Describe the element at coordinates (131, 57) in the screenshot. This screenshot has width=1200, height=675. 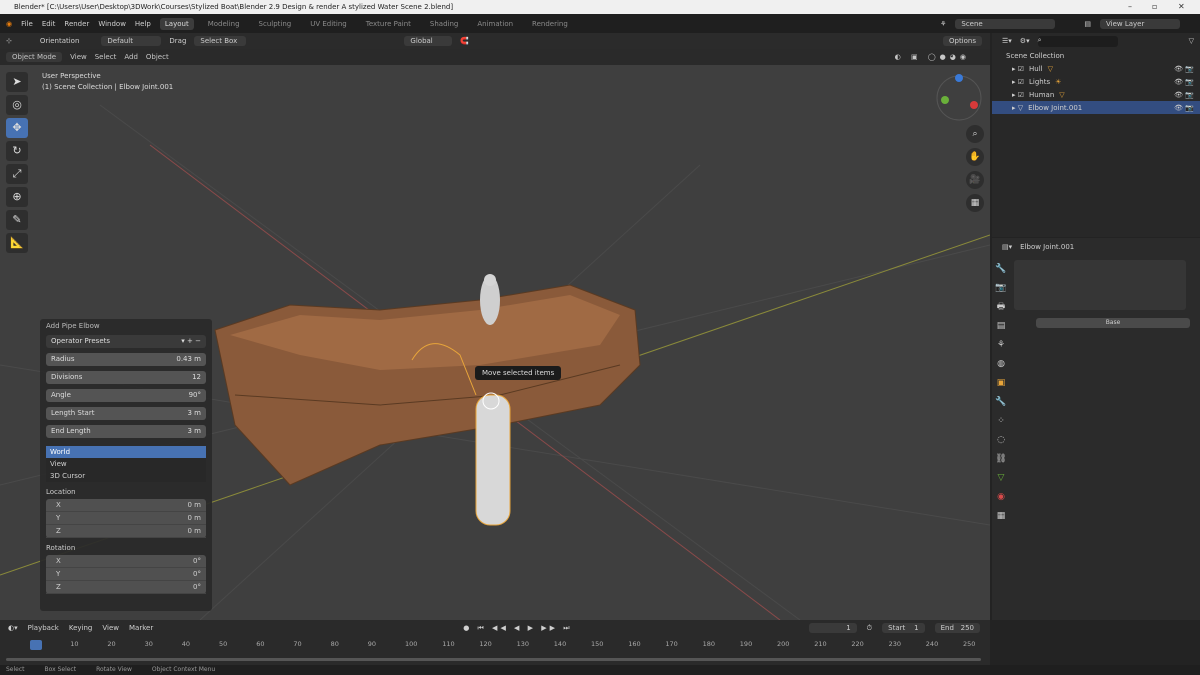
I see `menu-add: Add` at that location.